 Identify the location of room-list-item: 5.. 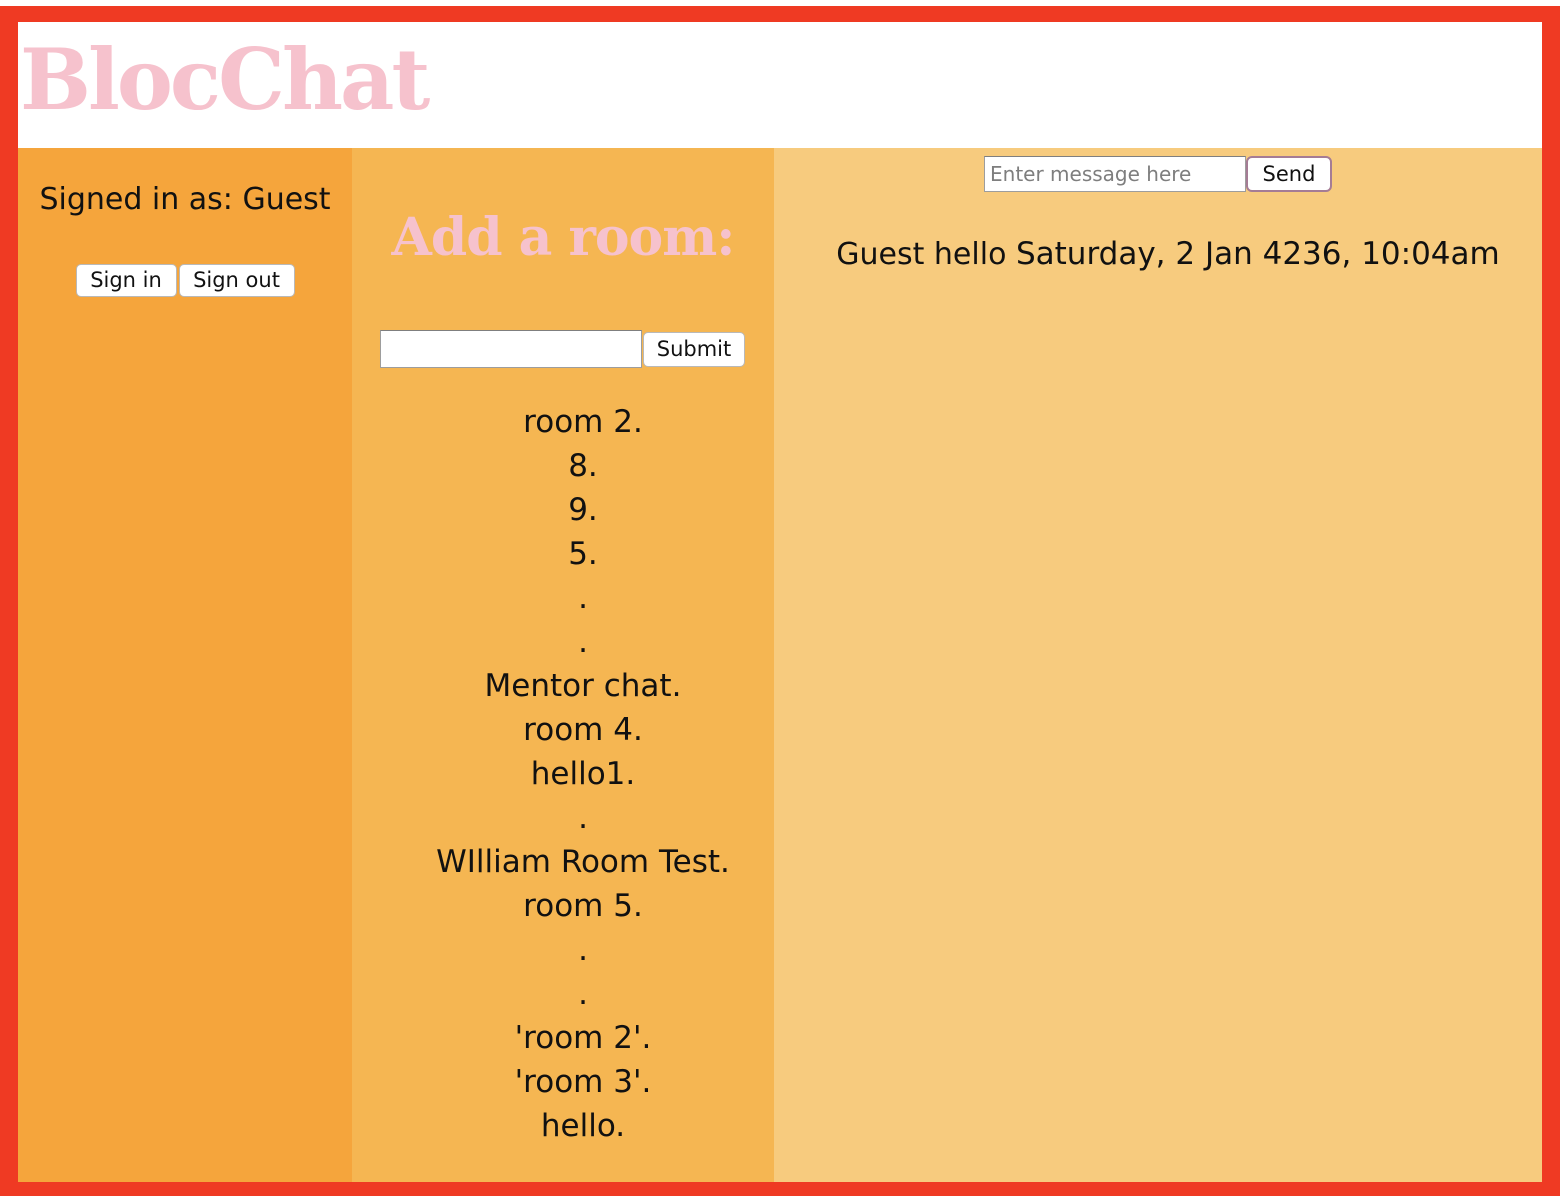
(563, 554).